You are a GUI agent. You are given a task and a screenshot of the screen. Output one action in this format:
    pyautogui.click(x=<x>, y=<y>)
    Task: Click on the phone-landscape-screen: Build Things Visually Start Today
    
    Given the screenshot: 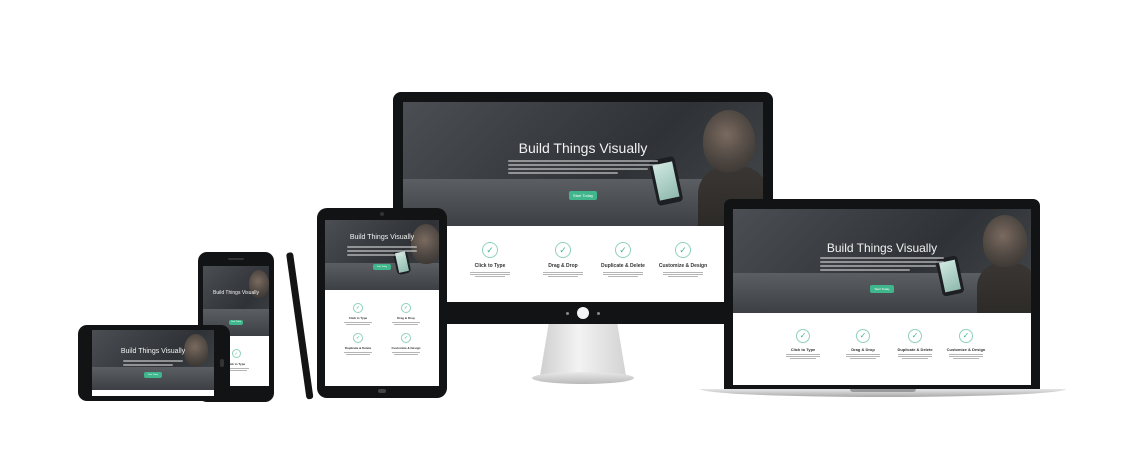 What is the action you would take?
    pyautogui.click(x=153, y=363)
    